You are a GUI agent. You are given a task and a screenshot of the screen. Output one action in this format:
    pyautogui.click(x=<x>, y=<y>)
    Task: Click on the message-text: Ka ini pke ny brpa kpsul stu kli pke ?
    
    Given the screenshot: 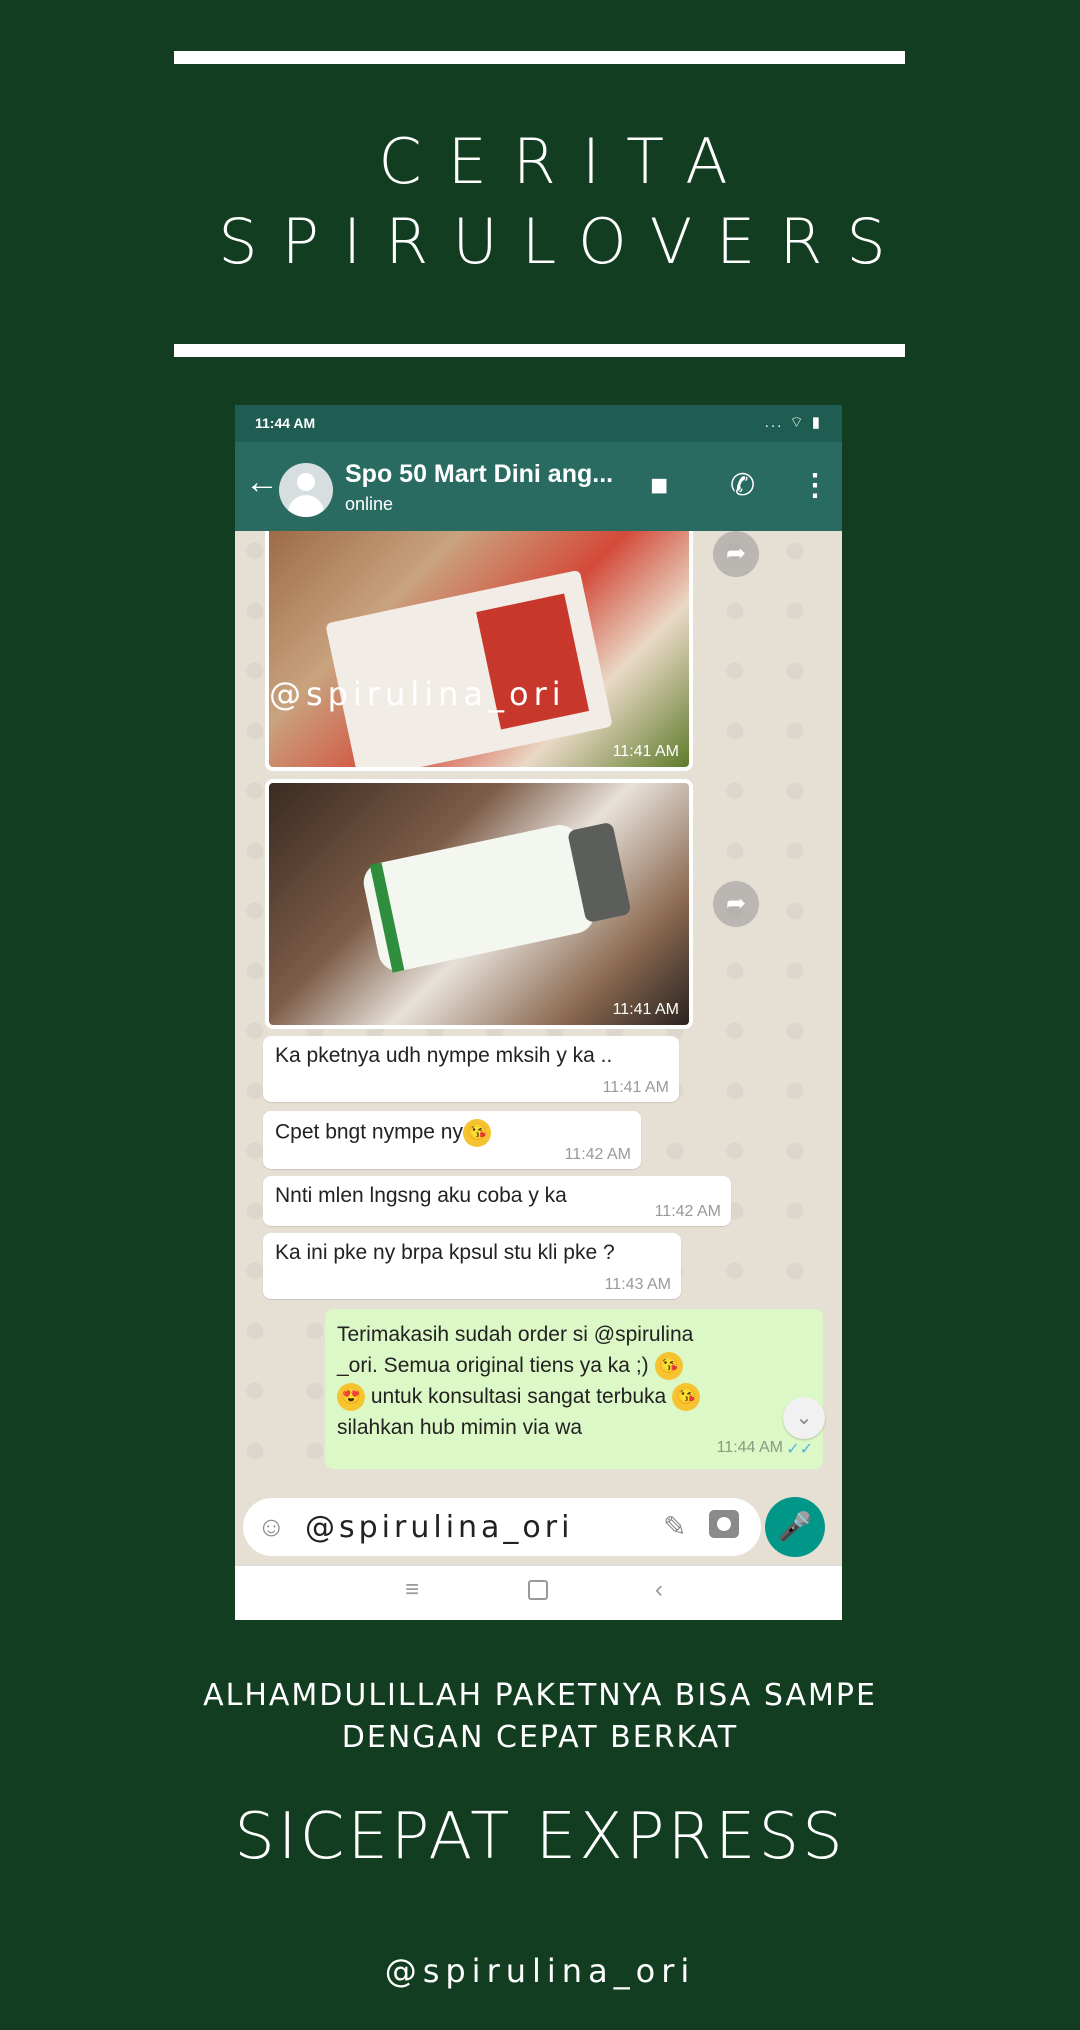 What is the action you would take?
    pyautogui.click(x=445, y=1252)
    